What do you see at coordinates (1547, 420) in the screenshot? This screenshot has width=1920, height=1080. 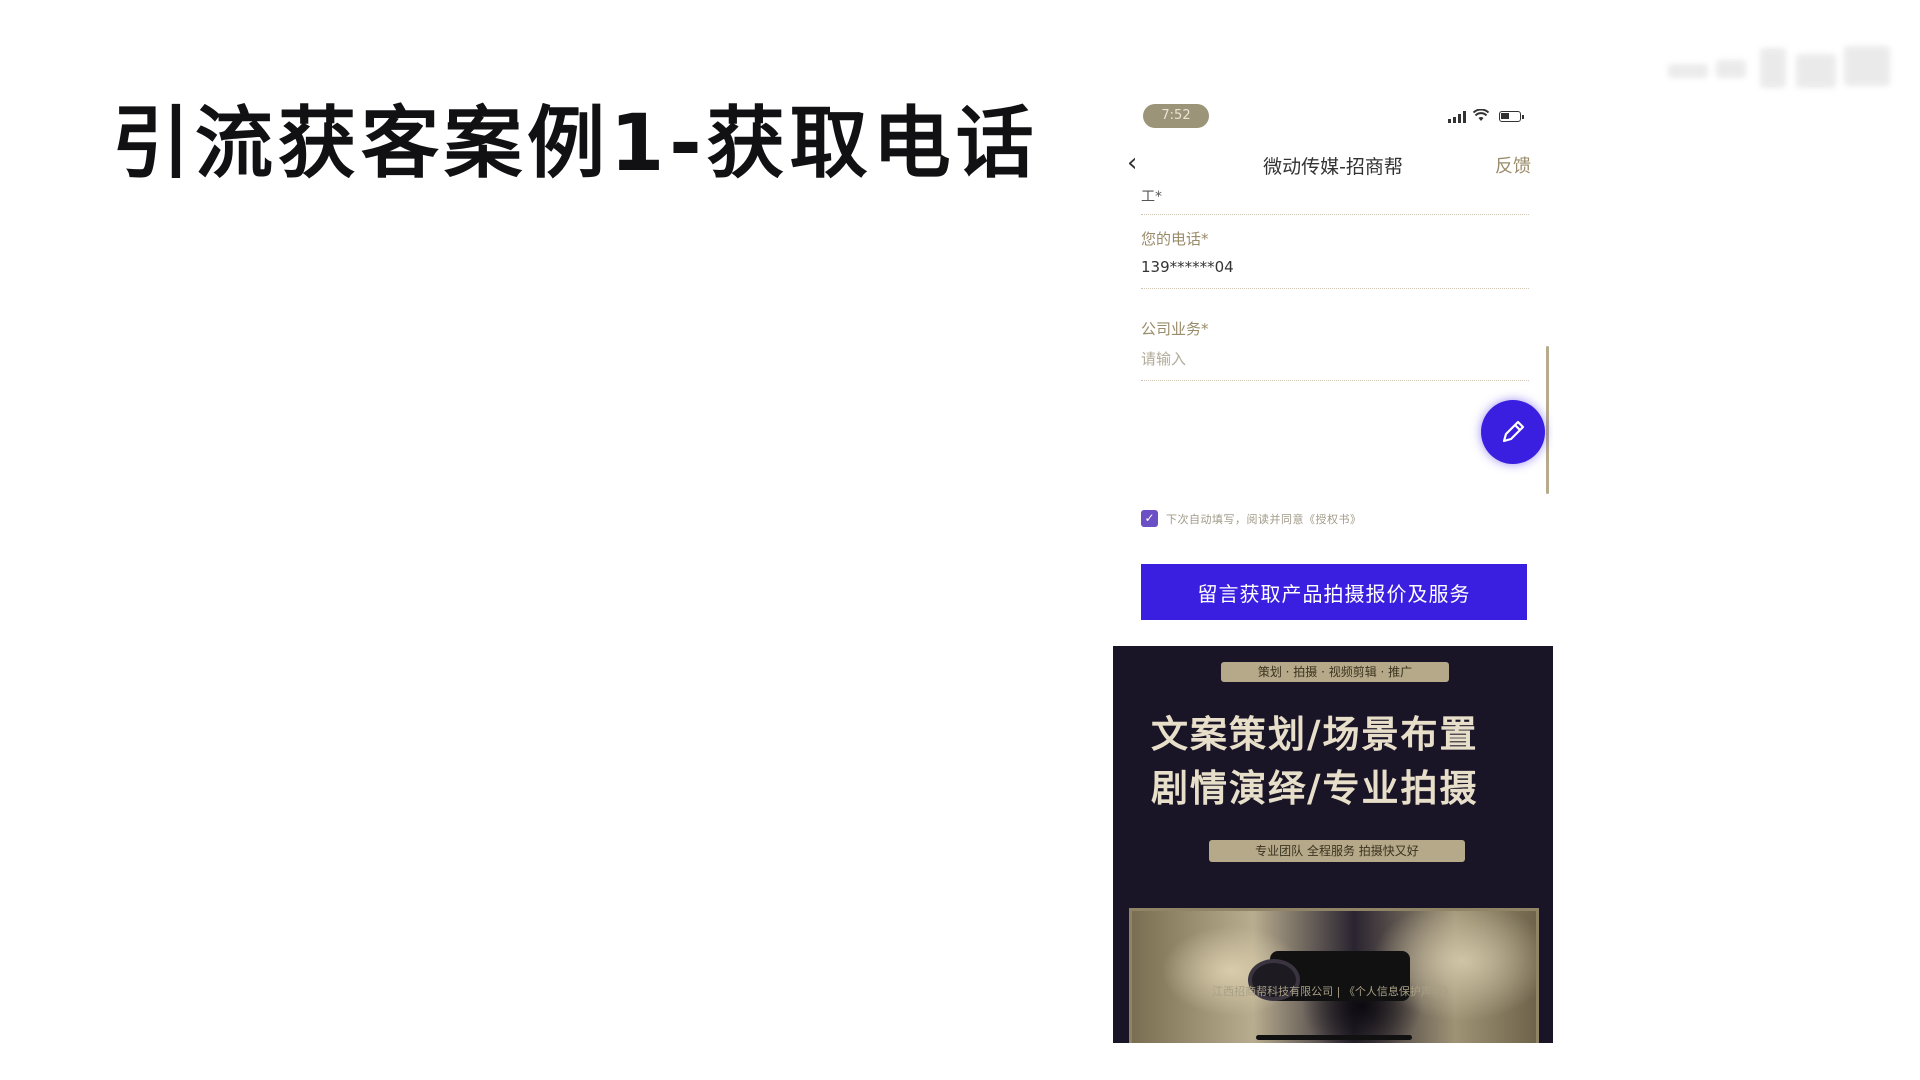 I see `scrollbar` at bounding box center [1547, 420].